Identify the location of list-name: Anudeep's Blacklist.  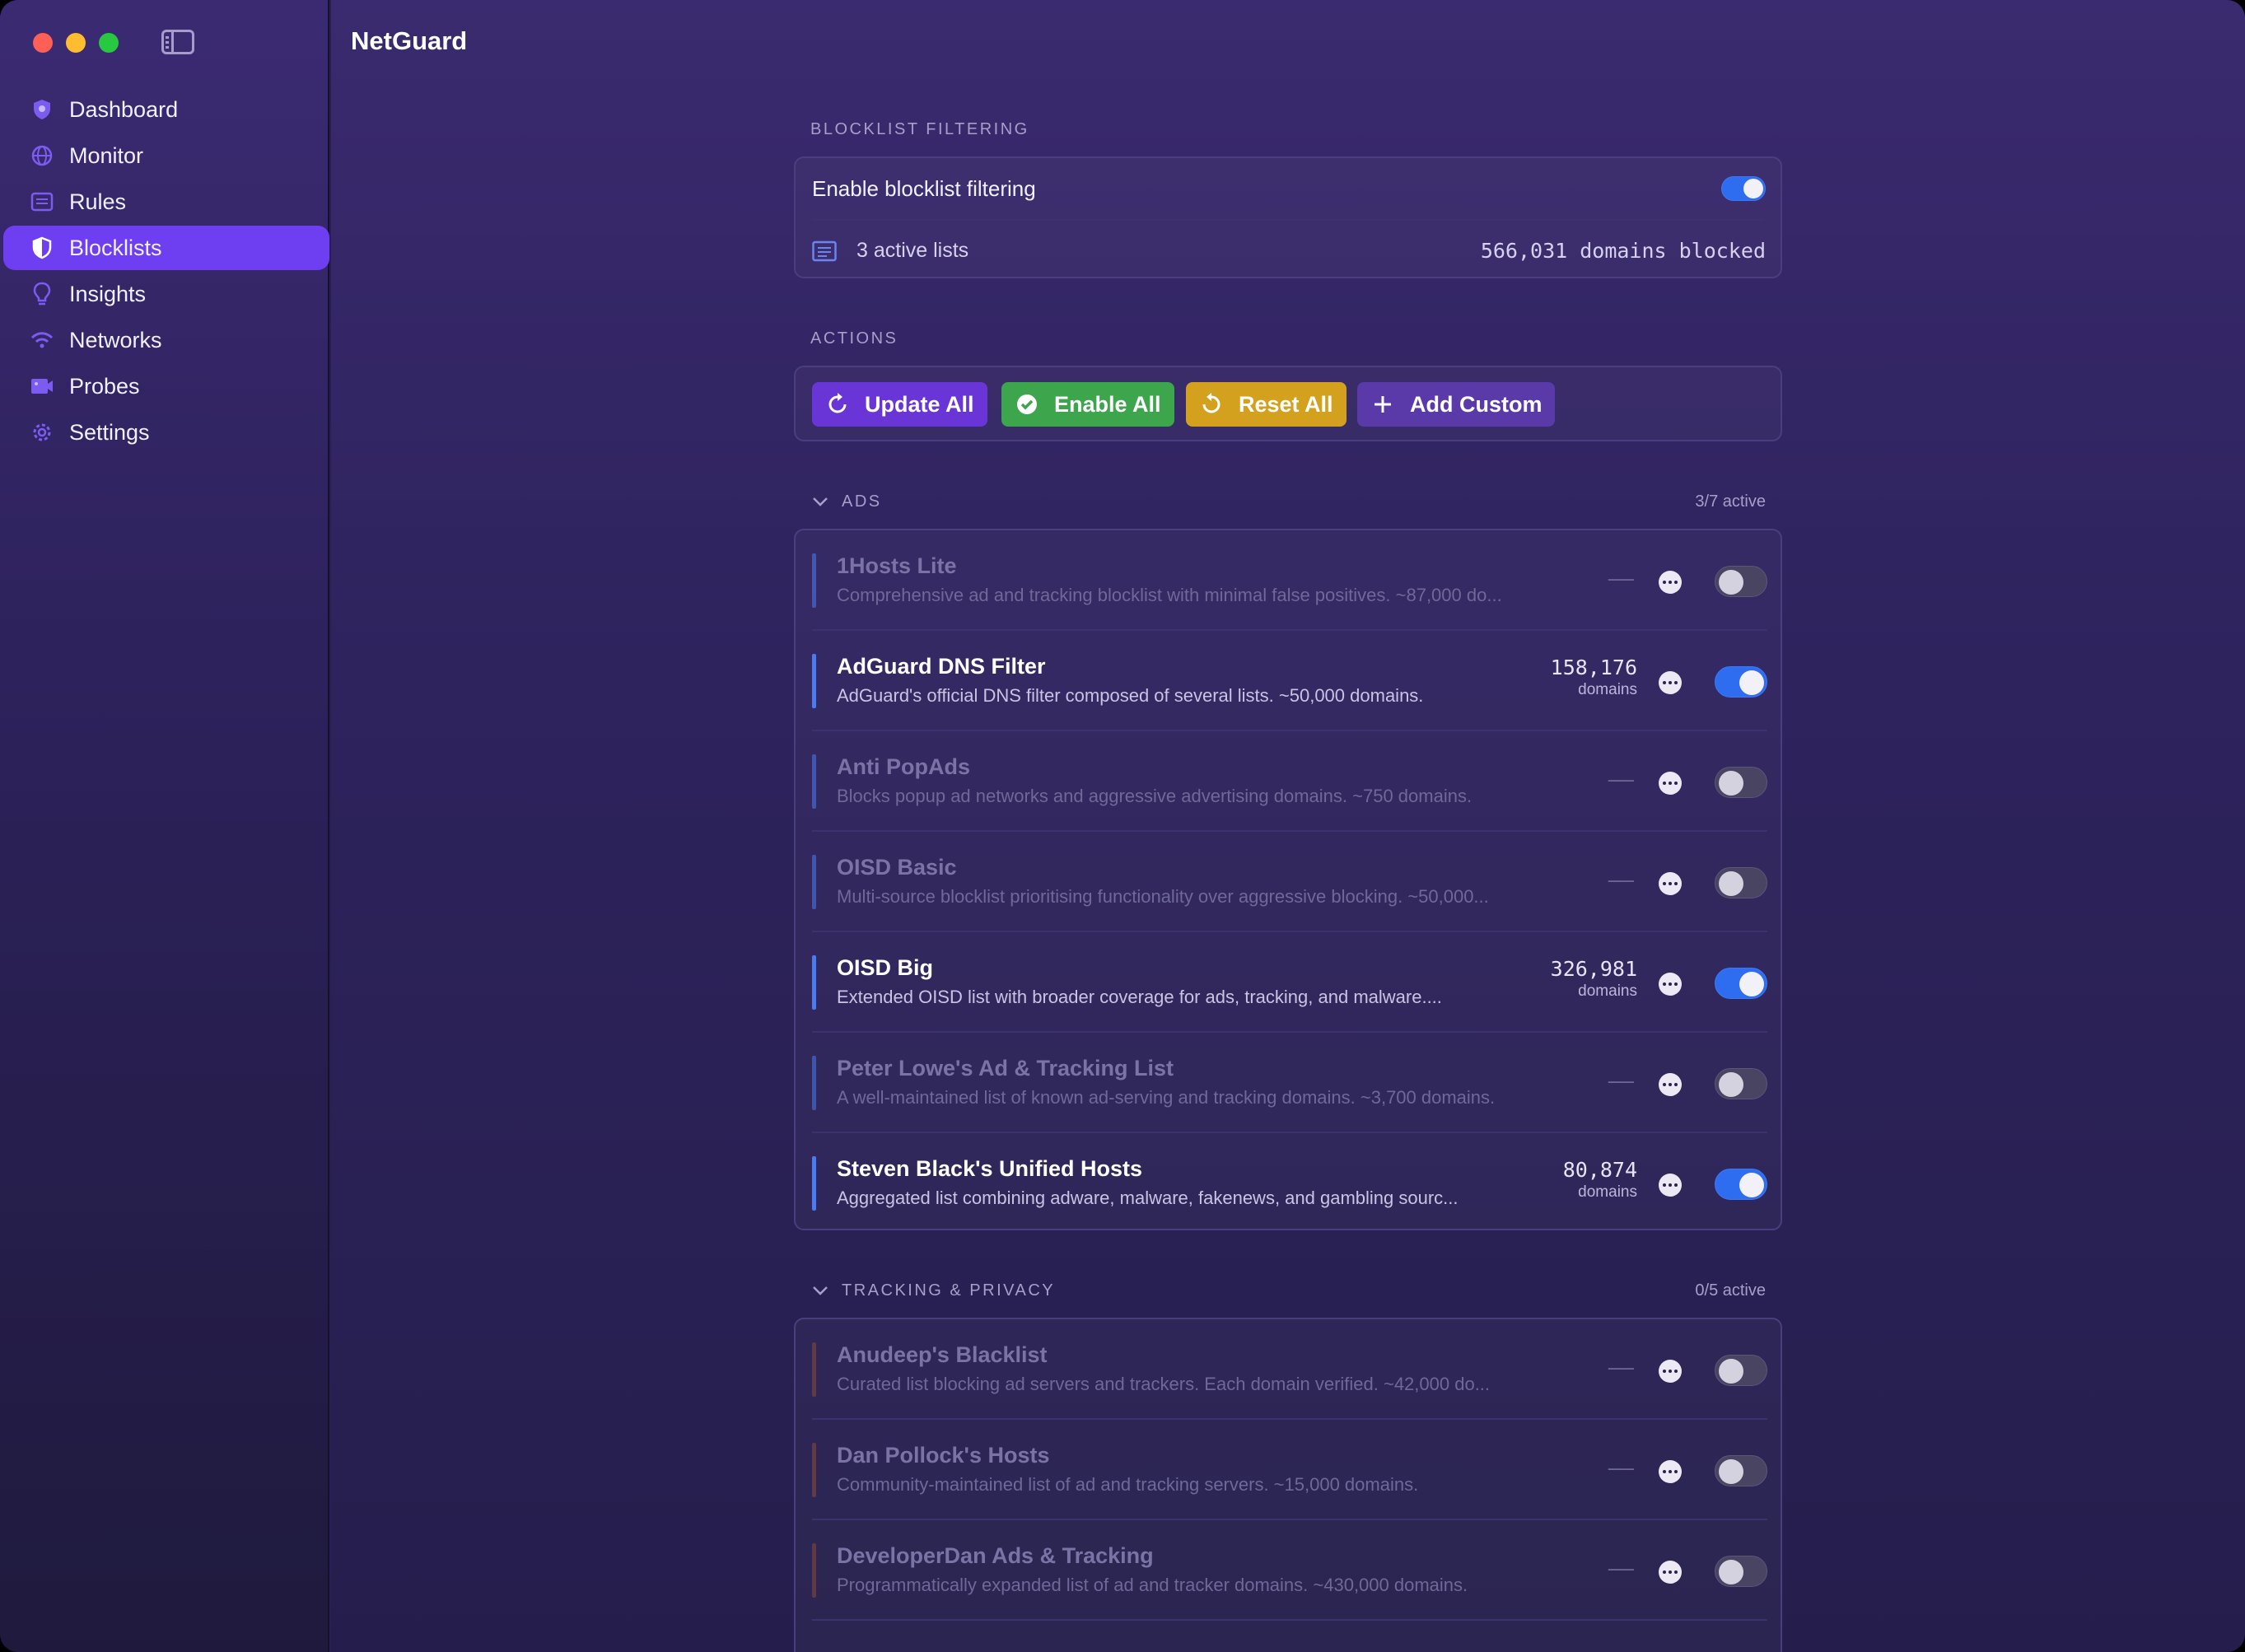
(942, 1354).